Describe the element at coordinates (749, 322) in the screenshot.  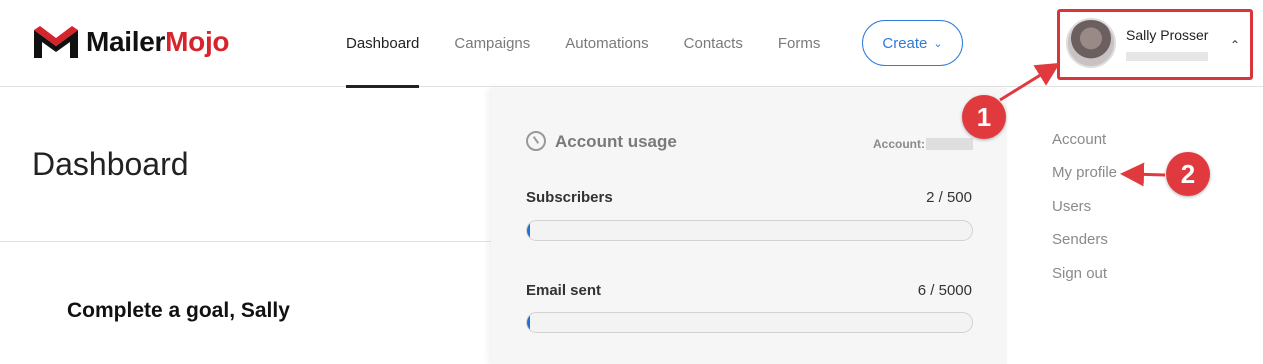
I see `emails-sent-progress` at that location.